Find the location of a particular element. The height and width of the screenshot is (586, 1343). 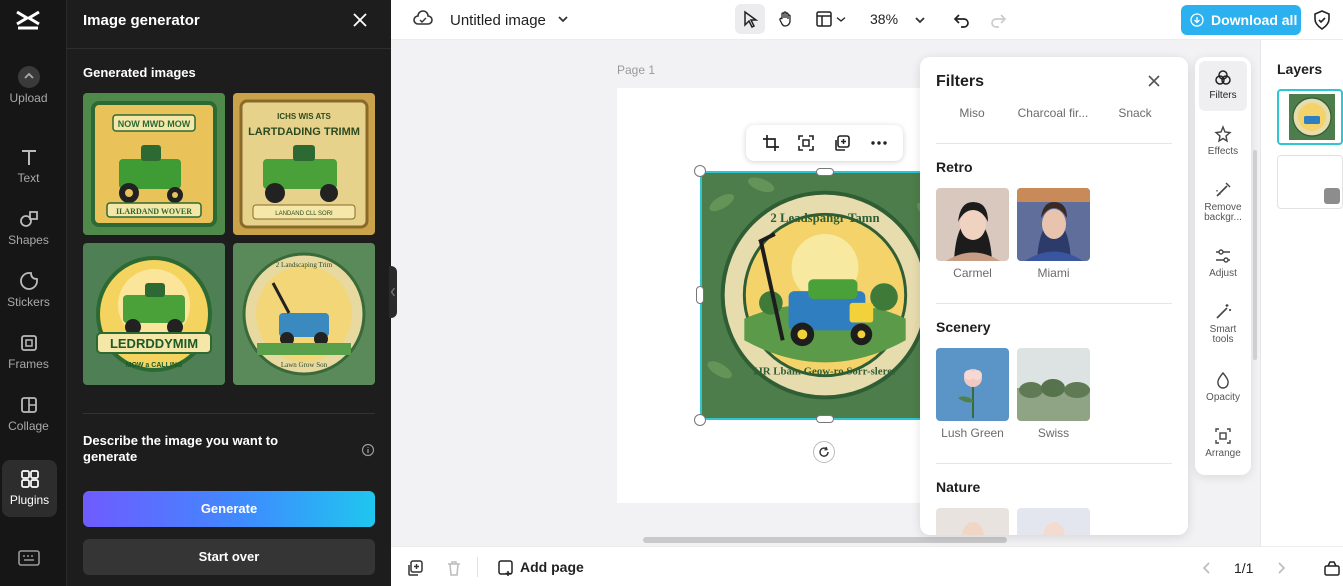

download-all-button: Download all is located at coordinates (1241, 20).